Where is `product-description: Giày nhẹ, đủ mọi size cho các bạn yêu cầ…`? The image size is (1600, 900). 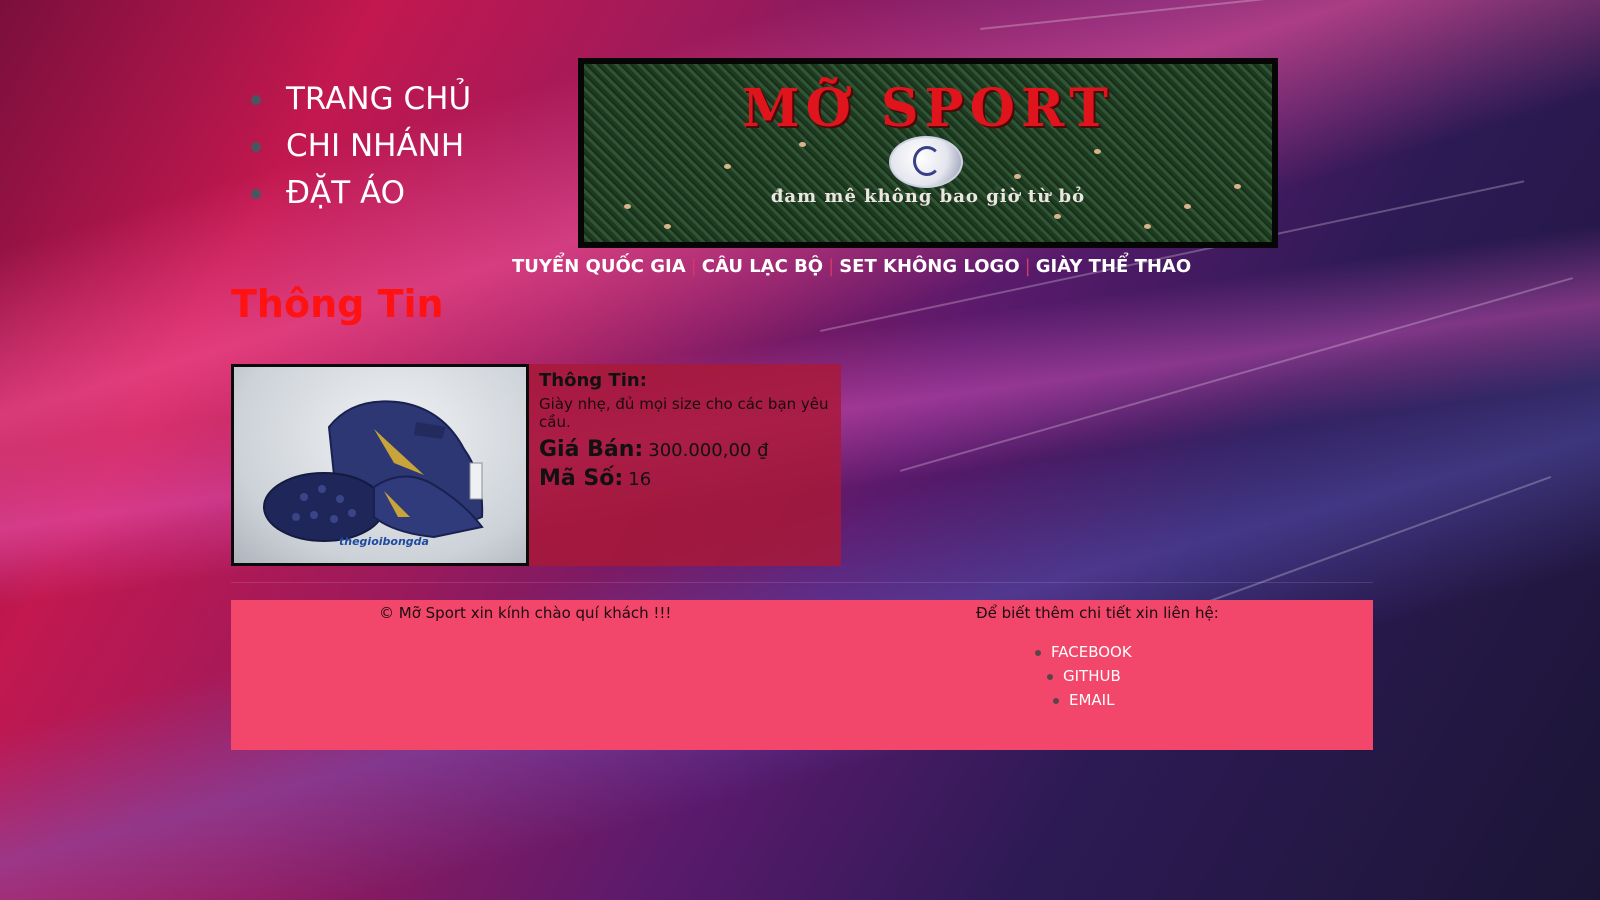
product-description: Giày nhẹ, đủ mọi size cho các bạn yêu cầ… is located at coordinates (684, 413).